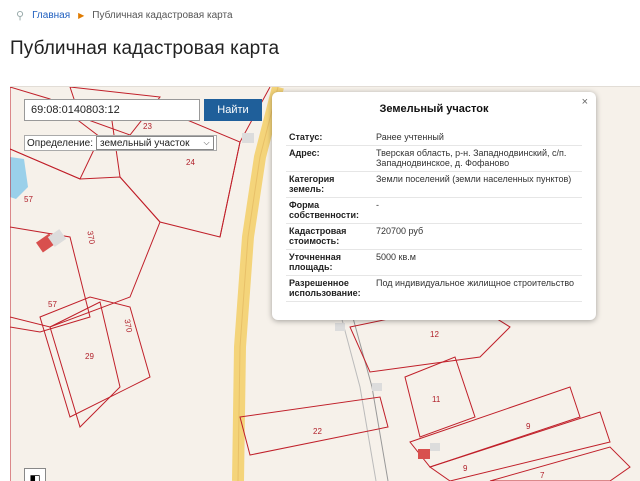 This screenshot has width=640, height=481. I want to click on row-value: Ранее учтенный, so click(477, 138).